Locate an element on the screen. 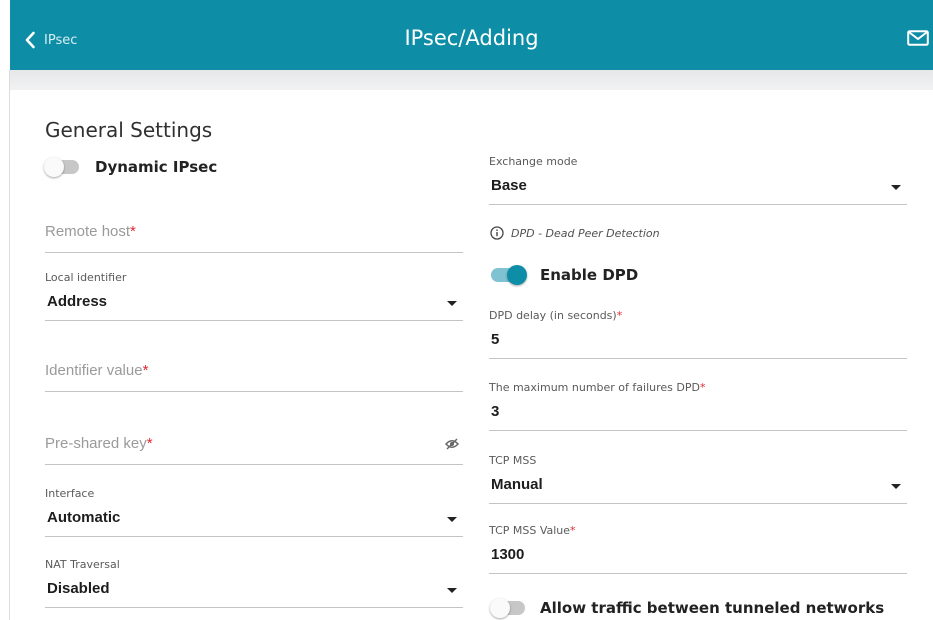 Image resolution: width=933 pixels, height=620 pixels. header-shadow is located at coordinates (471, 80).